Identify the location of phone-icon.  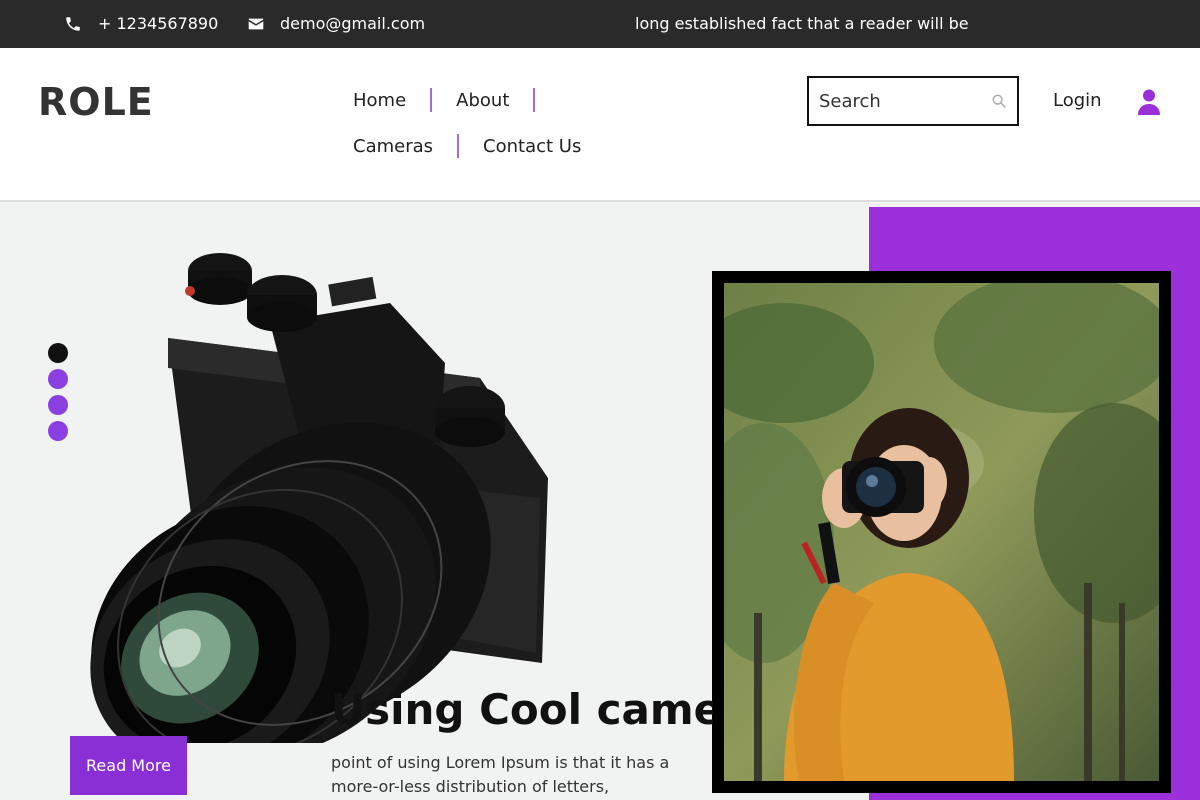
(73, 24).